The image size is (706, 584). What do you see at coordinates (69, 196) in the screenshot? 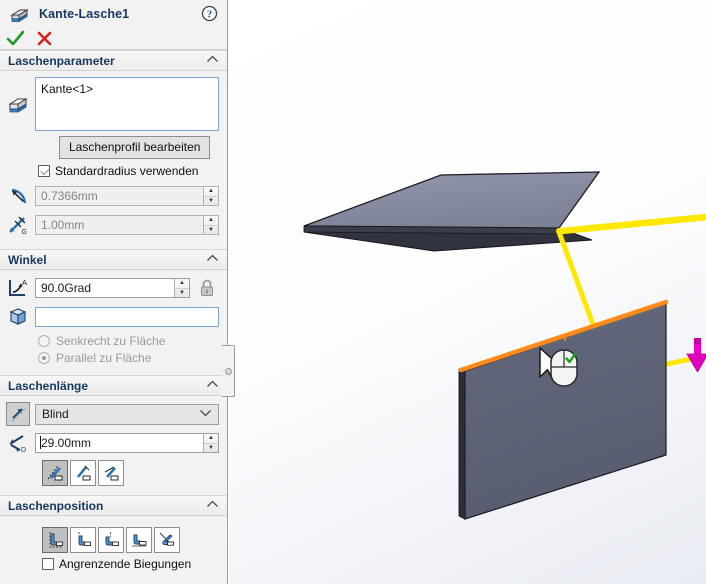
I see `bend-radius-value: 0.7366mm` at bounding box center [69, 196].